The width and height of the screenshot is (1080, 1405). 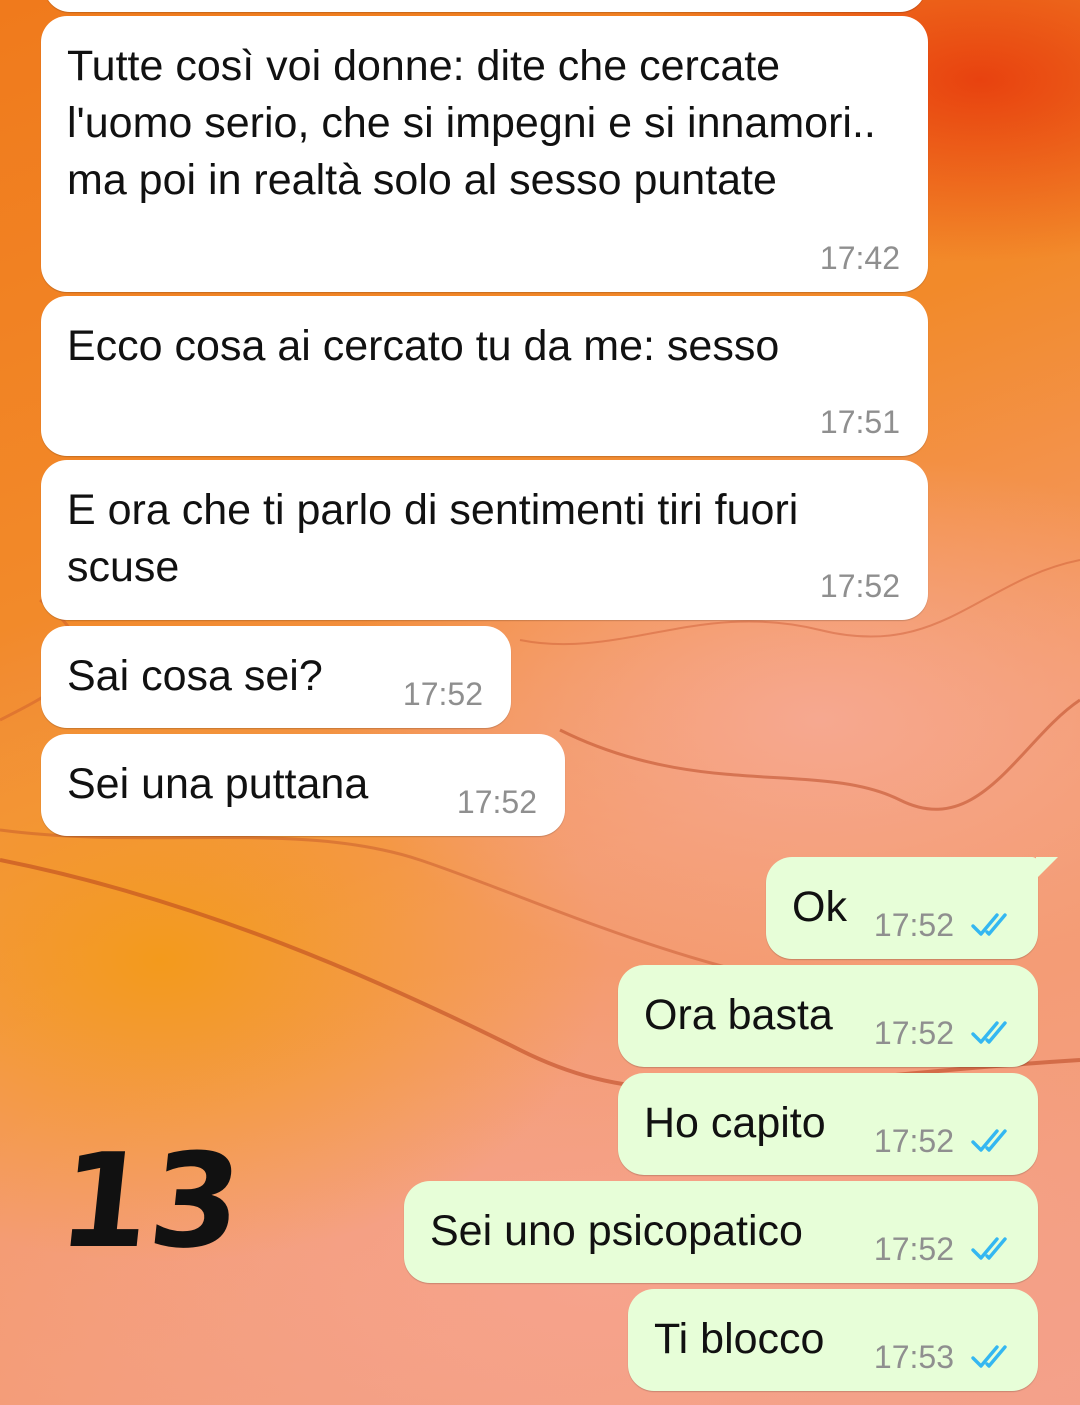 What do you see at coordinates (859, 422) in the screenshot?
I see `message-time: 17:51` at bounding box center [859, 422].